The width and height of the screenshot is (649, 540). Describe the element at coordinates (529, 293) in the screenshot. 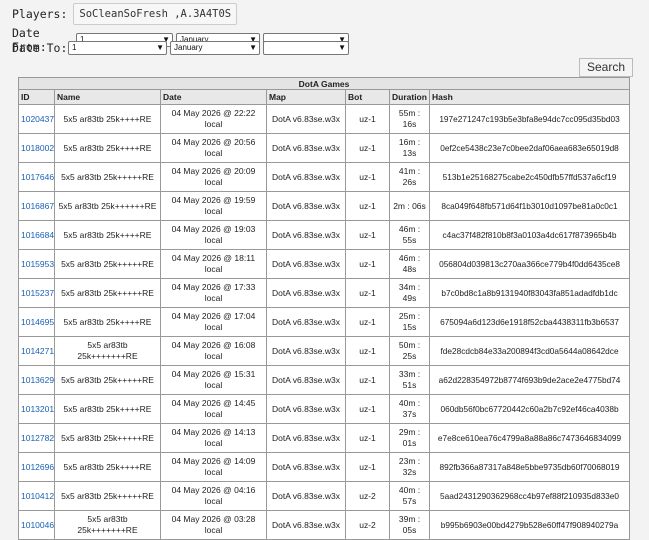

I see `cell-hash: b7c0bd8c1a8b9131940f83043fa851adadfdb1dc` at that location.